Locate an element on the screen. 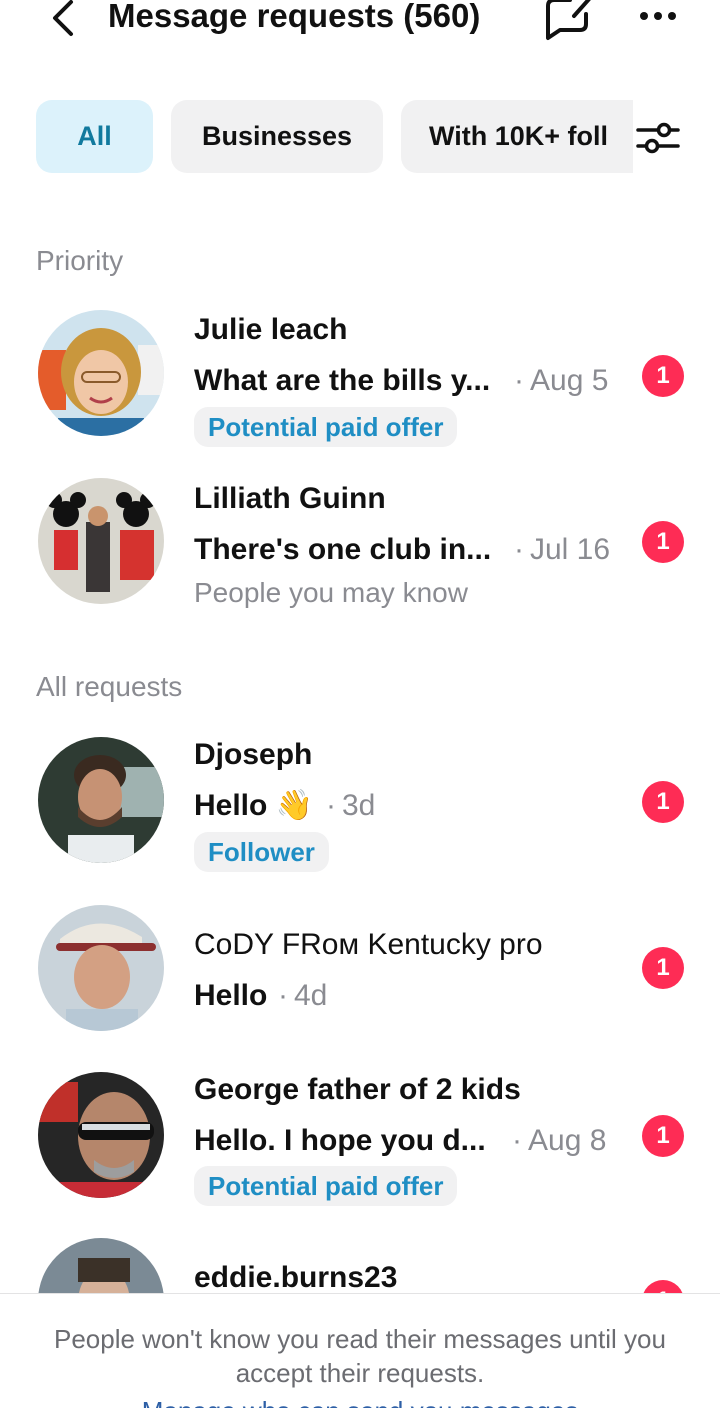 This screenshot has width=720, height=1408. message-time: · Aug 8 is located at coordinates (559, 1141).